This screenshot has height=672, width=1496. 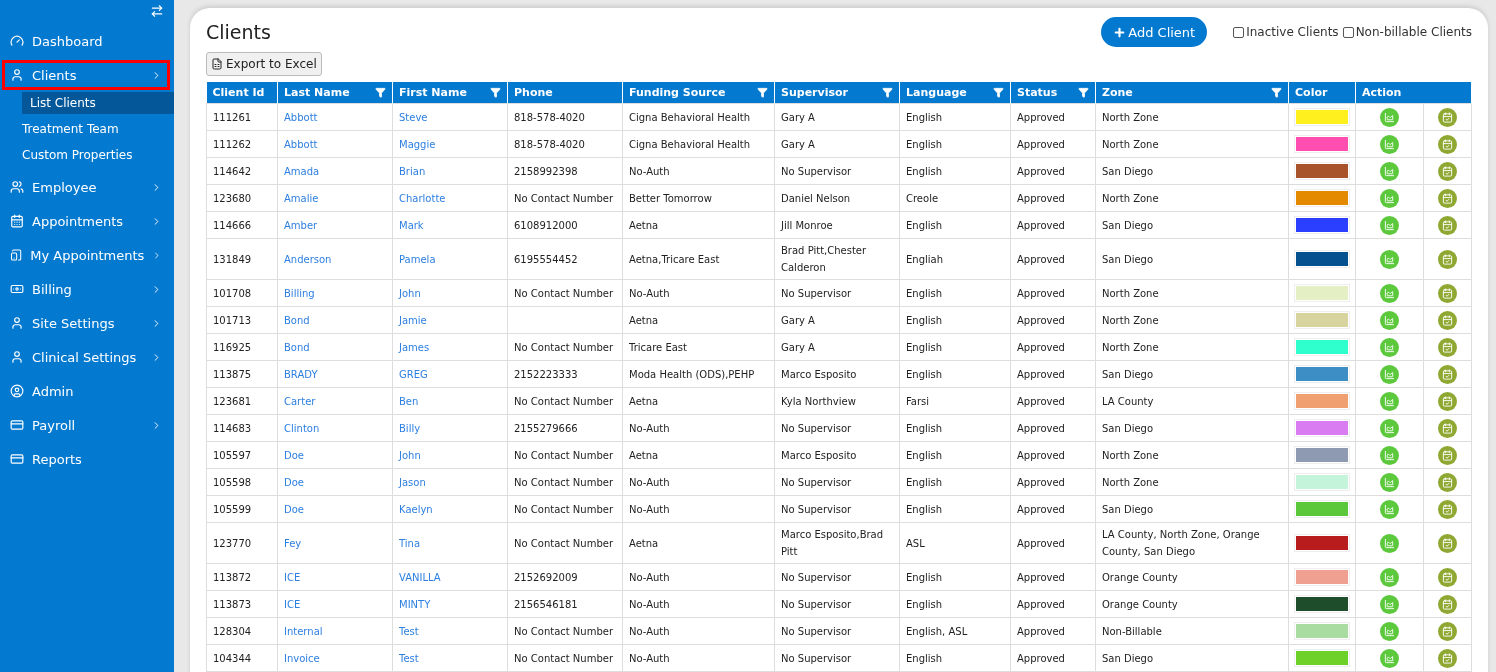 What do you see at coordinates (98, 155) in the screenshot?
I see `submenu-item: Custom Properties` at bounding box center [98, 155].